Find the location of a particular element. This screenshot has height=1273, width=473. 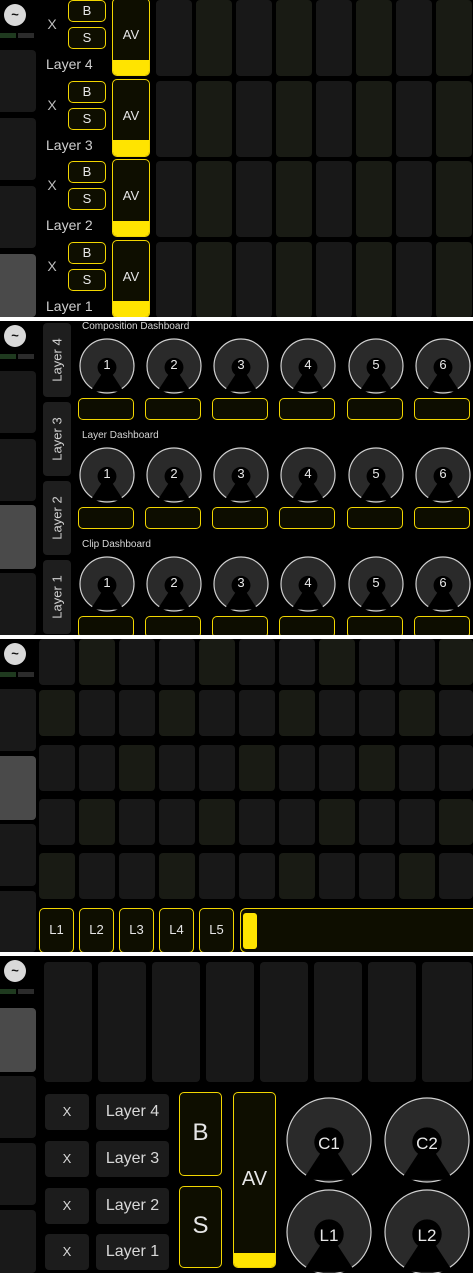

tab-layer-2: Layer 2 is located at coordinates (57, 518).